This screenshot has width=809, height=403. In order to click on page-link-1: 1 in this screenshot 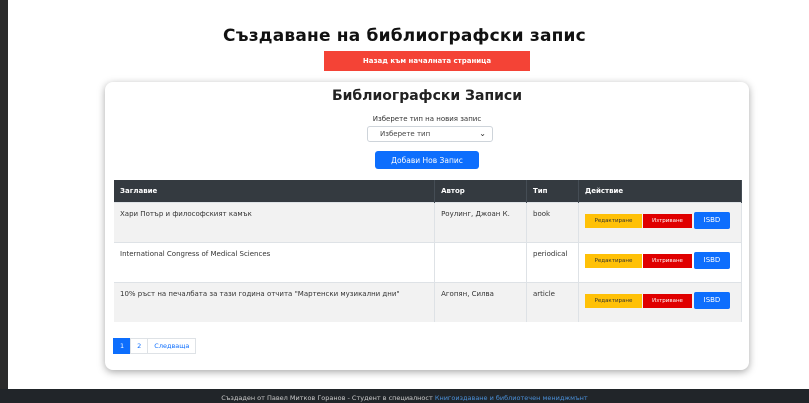, I will do `click(122, 346)`.